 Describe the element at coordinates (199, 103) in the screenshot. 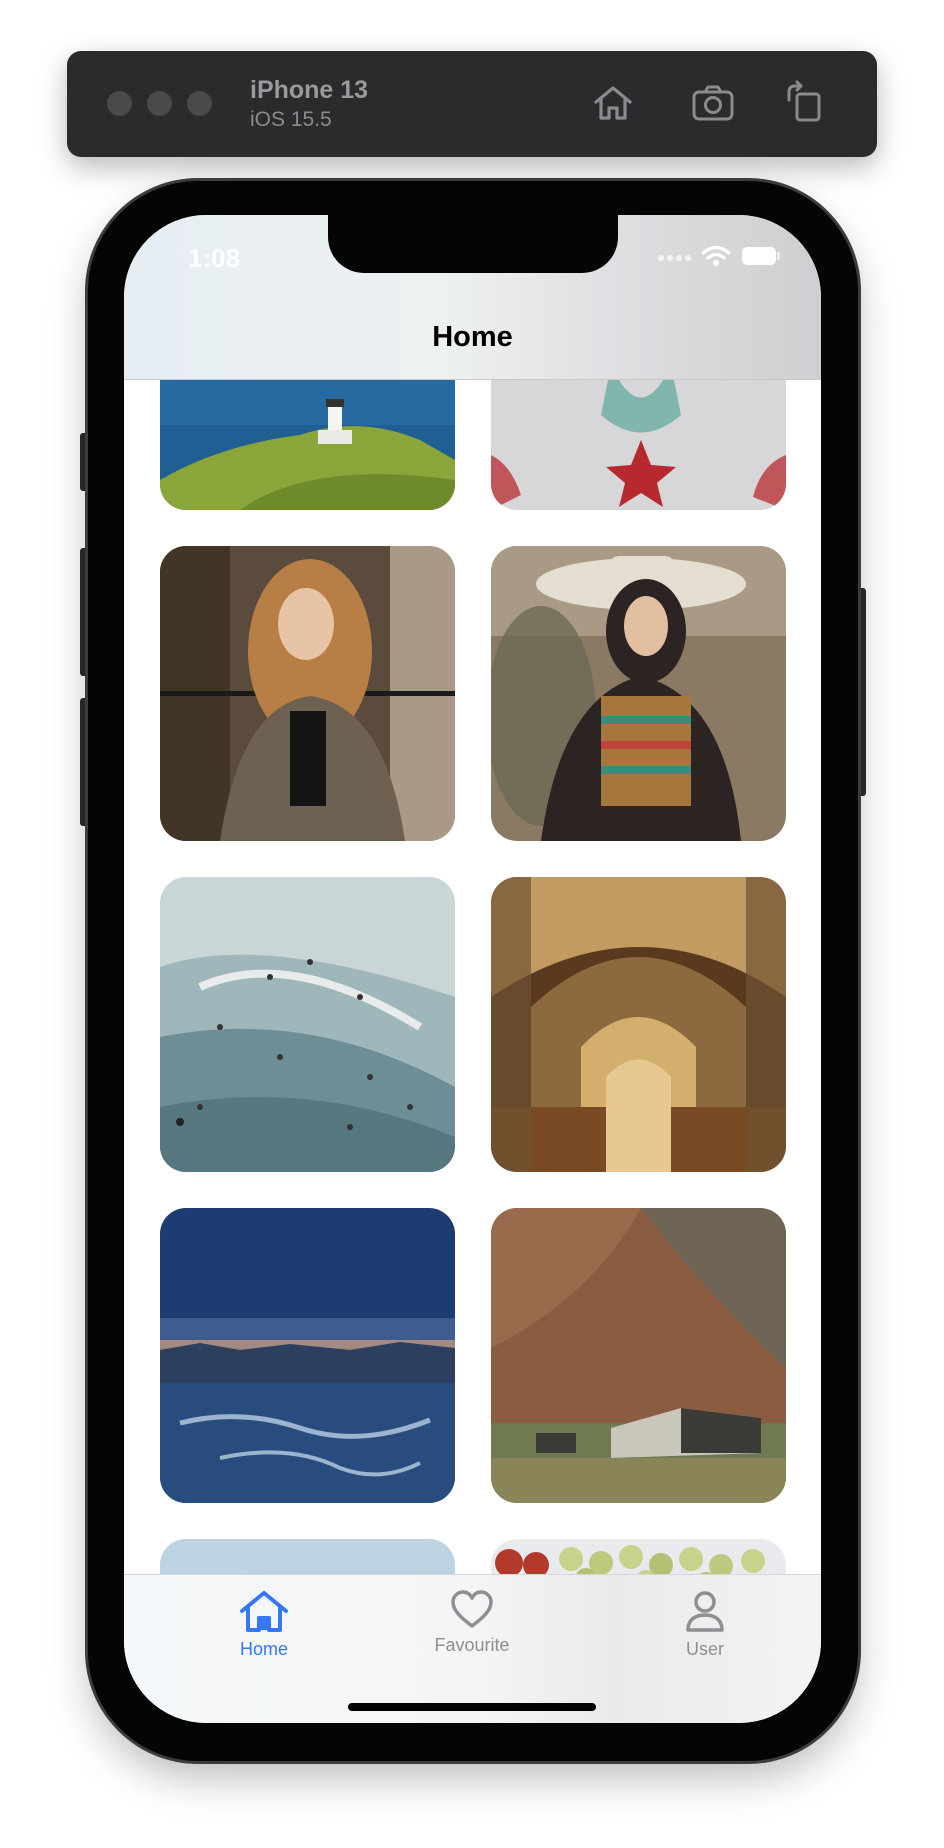

I see `window-zoom-button` at that location.